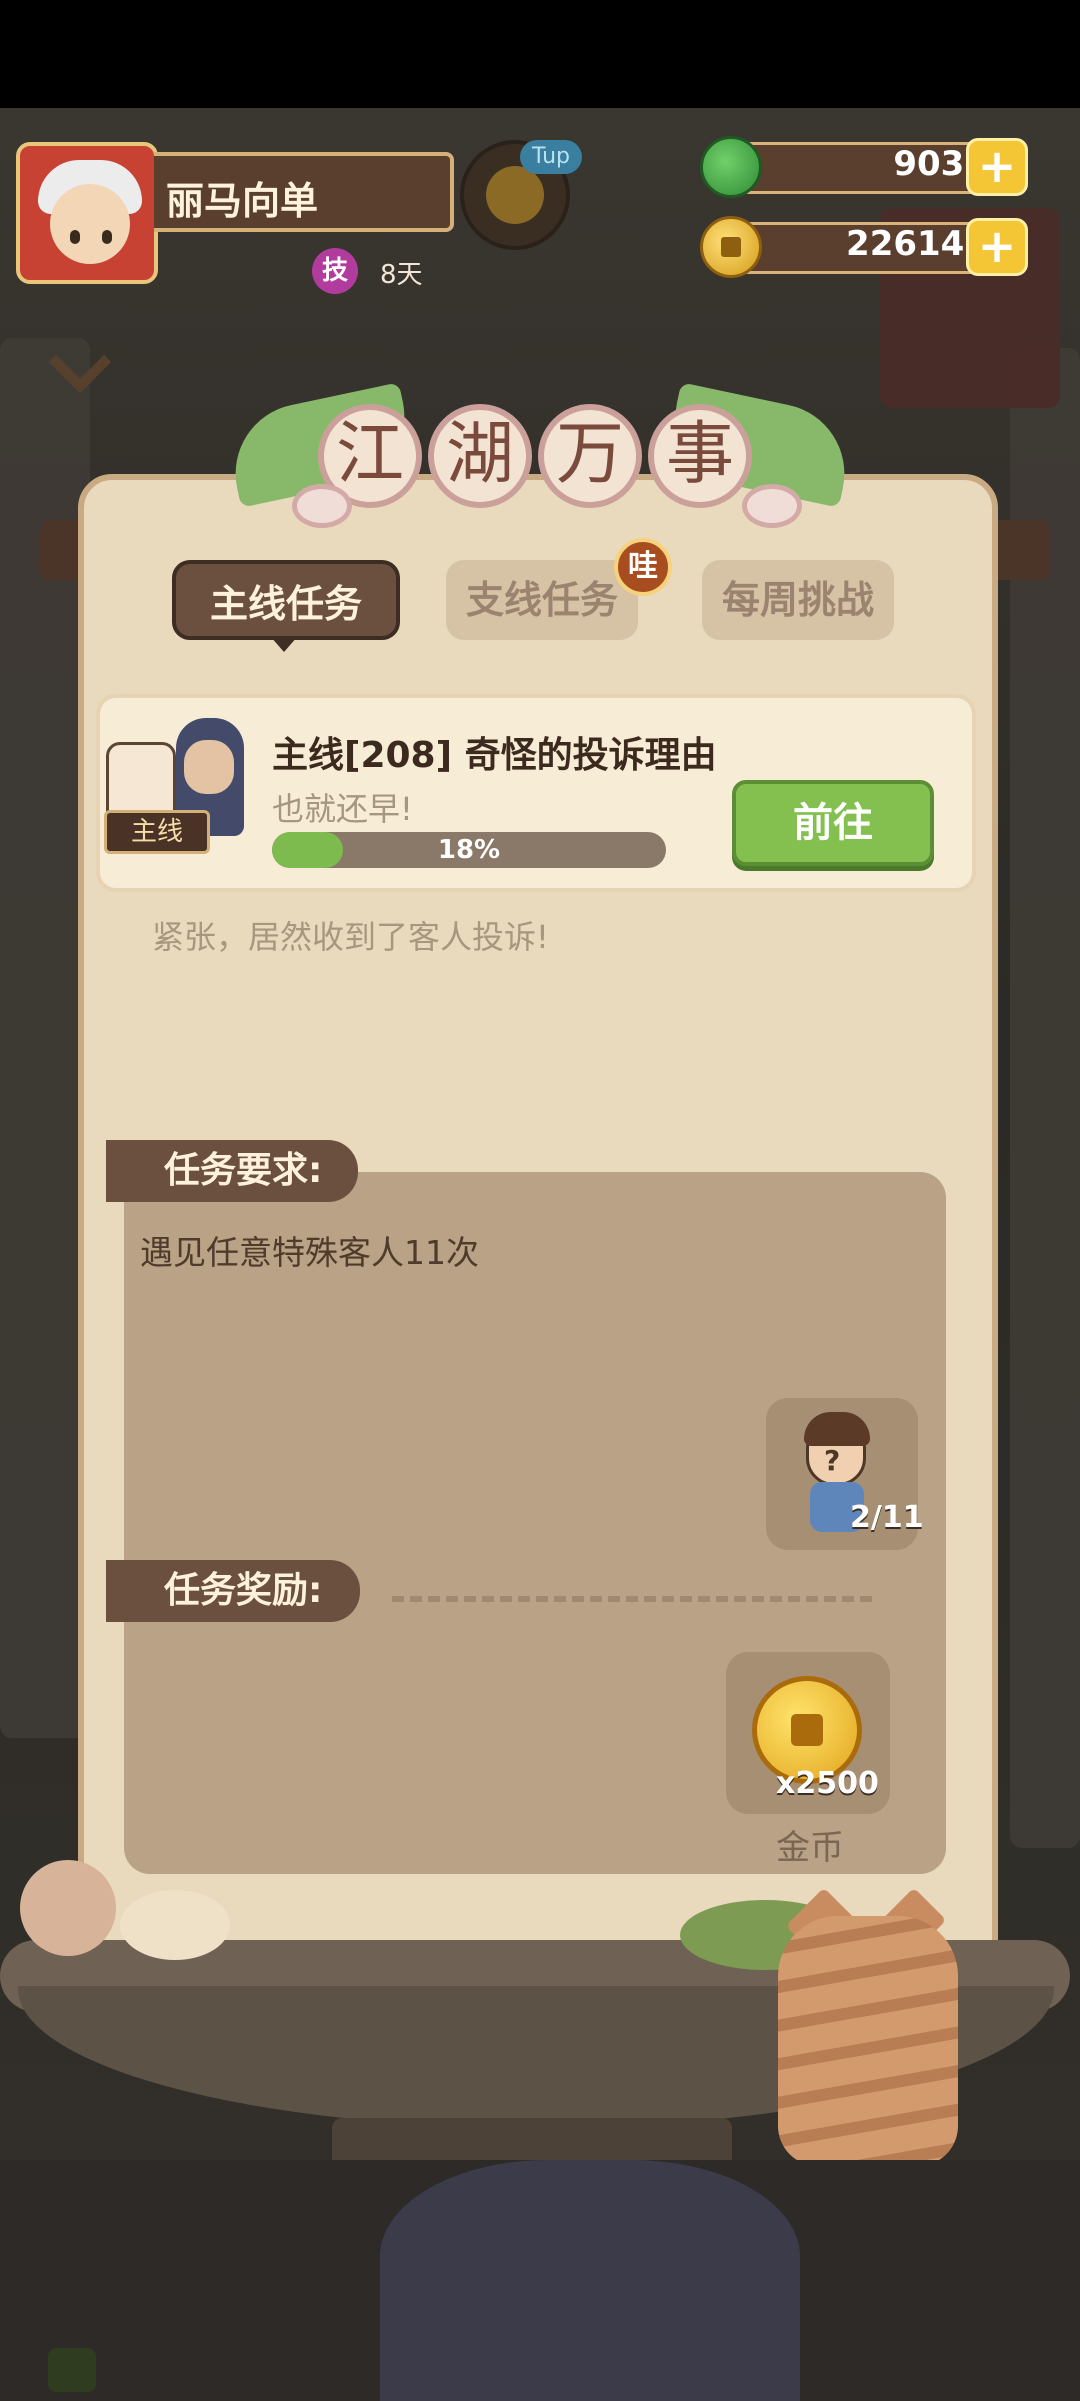  What do you see at coordinates (731, 247) in the screenshot?
I see `coin-icon` at bounding box center [731, 247].